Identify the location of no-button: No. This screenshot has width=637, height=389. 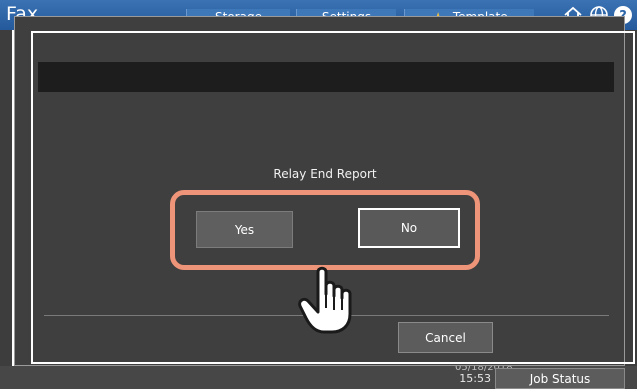
(409, 228).